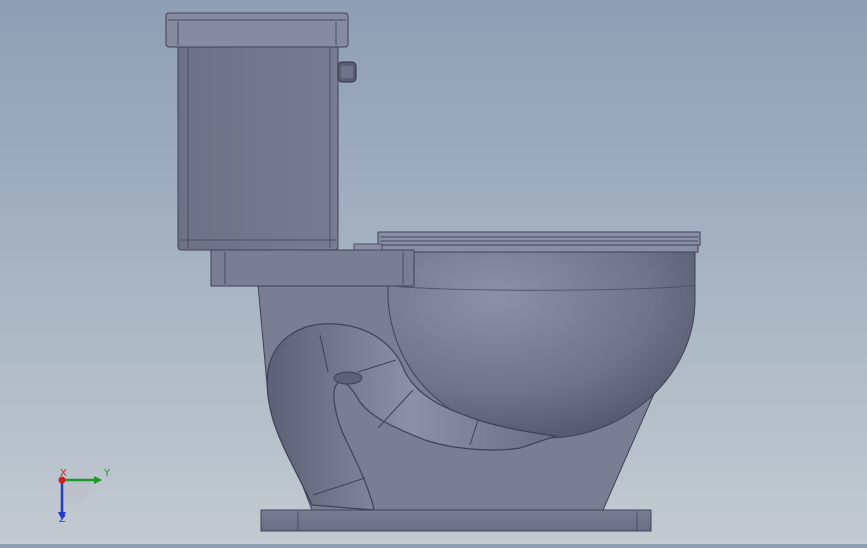  What do you see at coordinates (539, 238) in the screenshot?
I see `toilet-seat` at bounding box center [539, 238].